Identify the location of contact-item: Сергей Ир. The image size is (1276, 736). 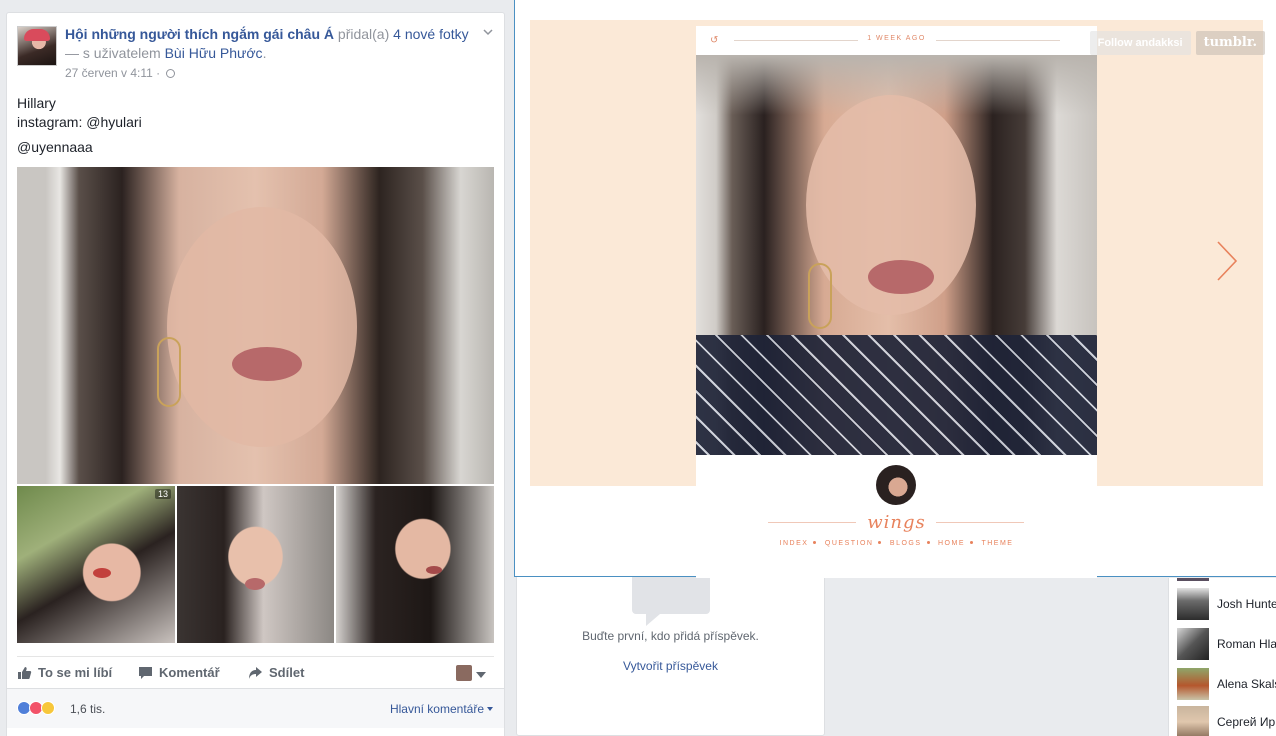
(1226, 721).